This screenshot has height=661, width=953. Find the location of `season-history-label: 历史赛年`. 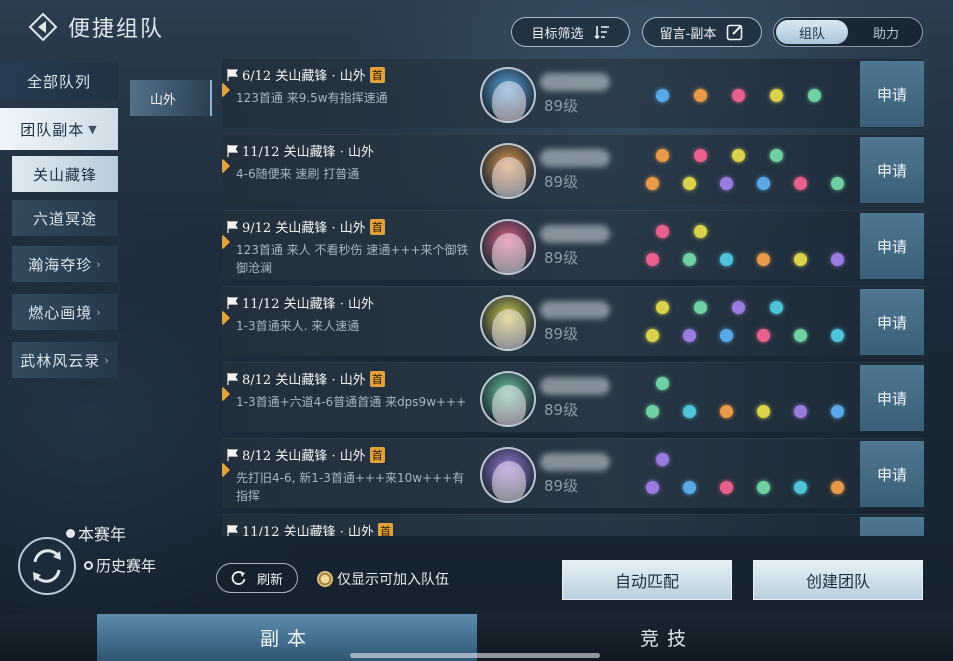

season-history-label: 历史赛年 is located at coordinates (126, 566).